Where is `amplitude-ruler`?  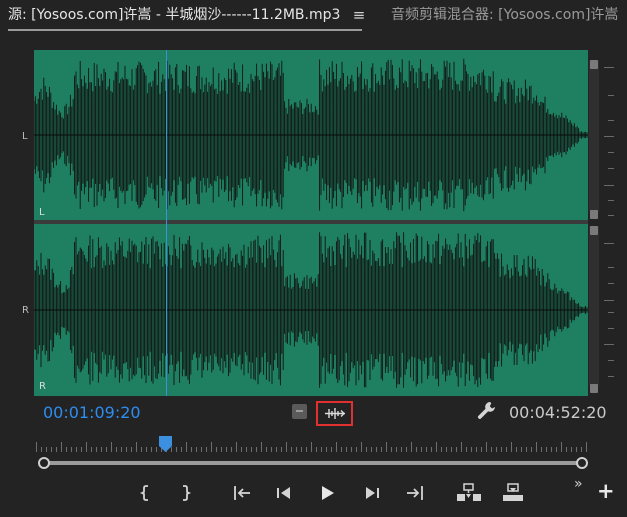 amplitude-ruler is located at coordinates (607, 223).